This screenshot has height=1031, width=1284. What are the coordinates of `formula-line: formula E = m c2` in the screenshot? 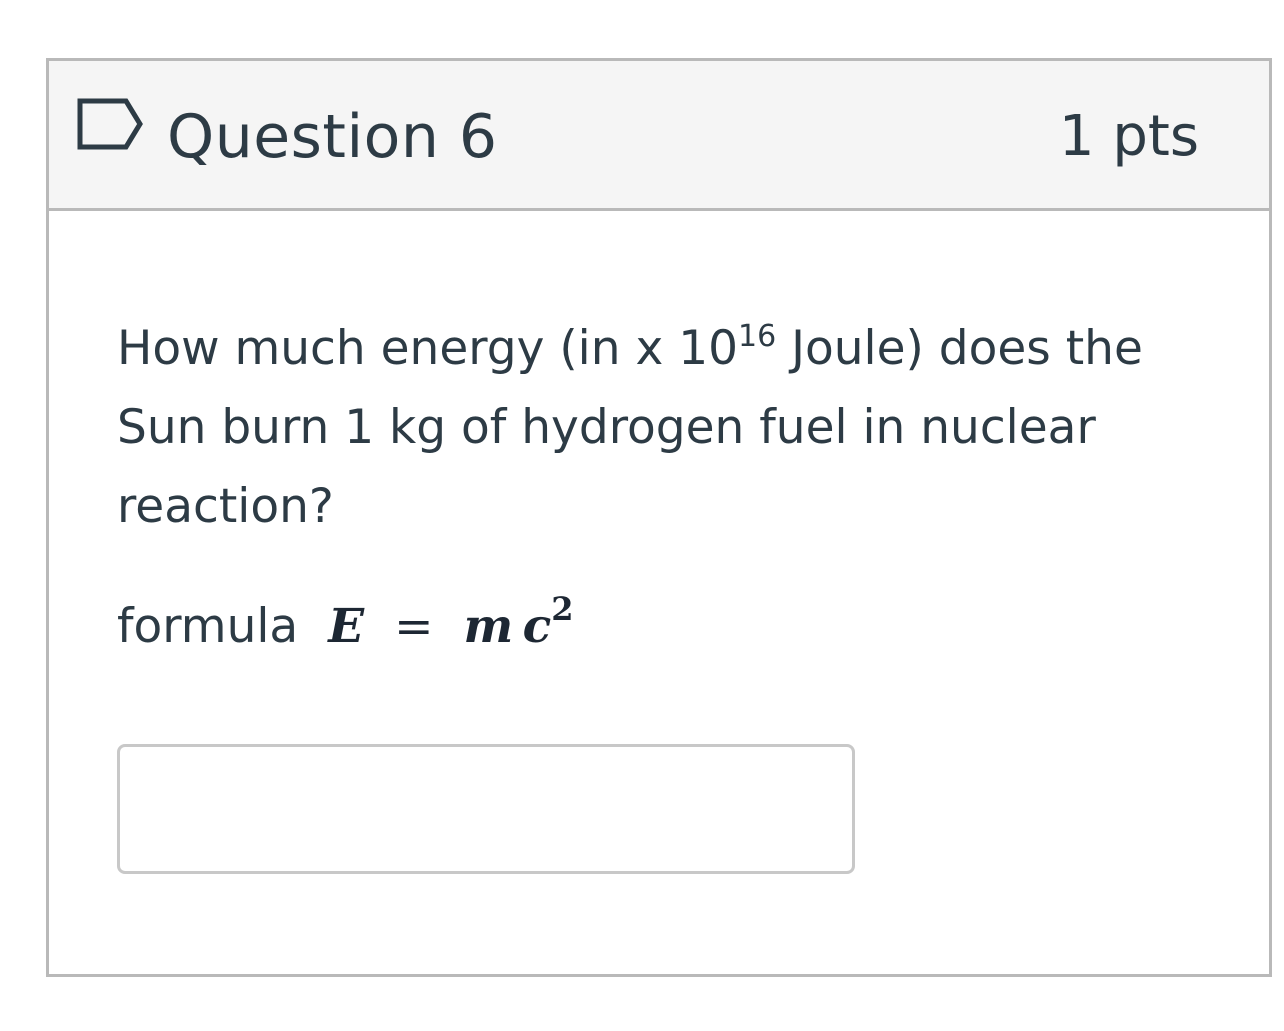 It's located at (345, 627).